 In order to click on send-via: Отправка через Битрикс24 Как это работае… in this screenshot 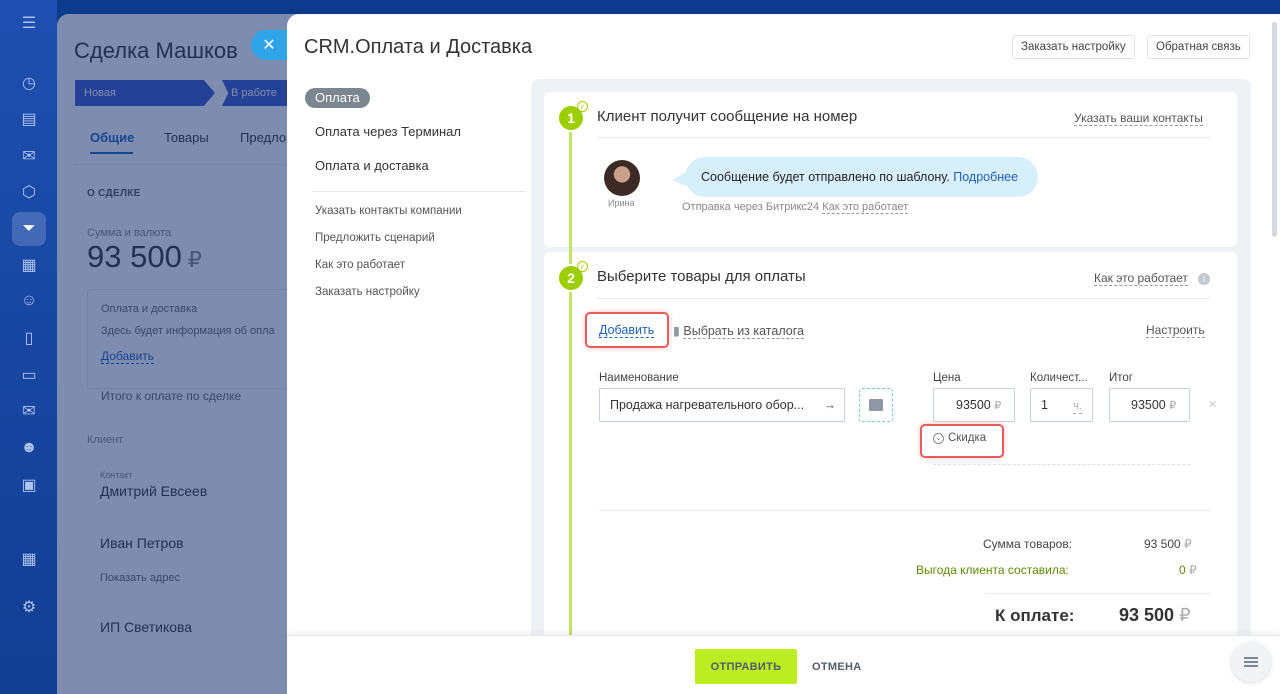, I will do `click(795, 207)`.